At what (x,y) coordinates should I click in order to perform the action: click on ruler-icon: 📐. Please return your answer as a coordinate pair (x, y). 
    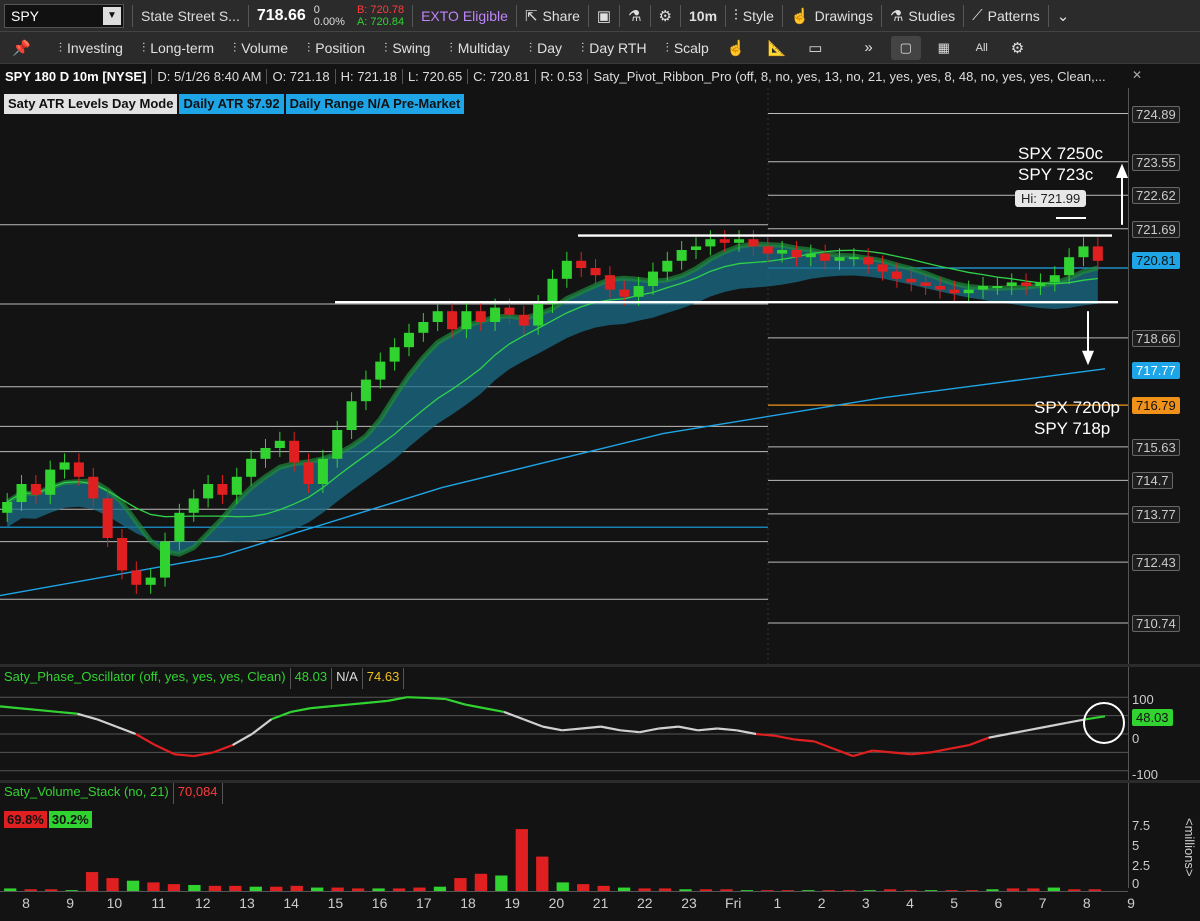
    Looking at the image, I should click on (777, 48).